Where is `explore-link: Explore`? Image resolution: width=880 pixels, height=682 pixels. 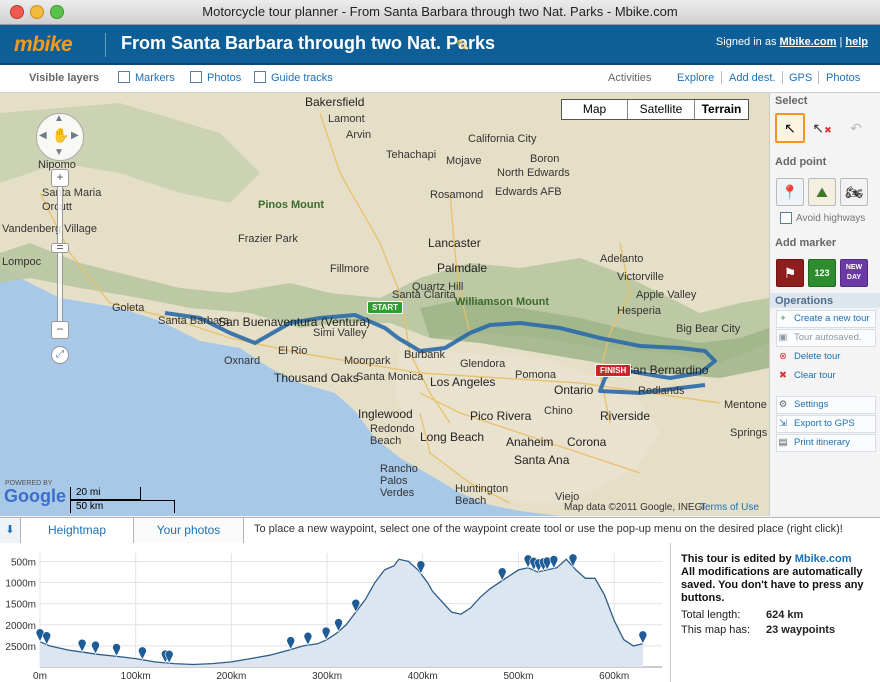
explore-link: Explore is located at coordinates (695, 78).